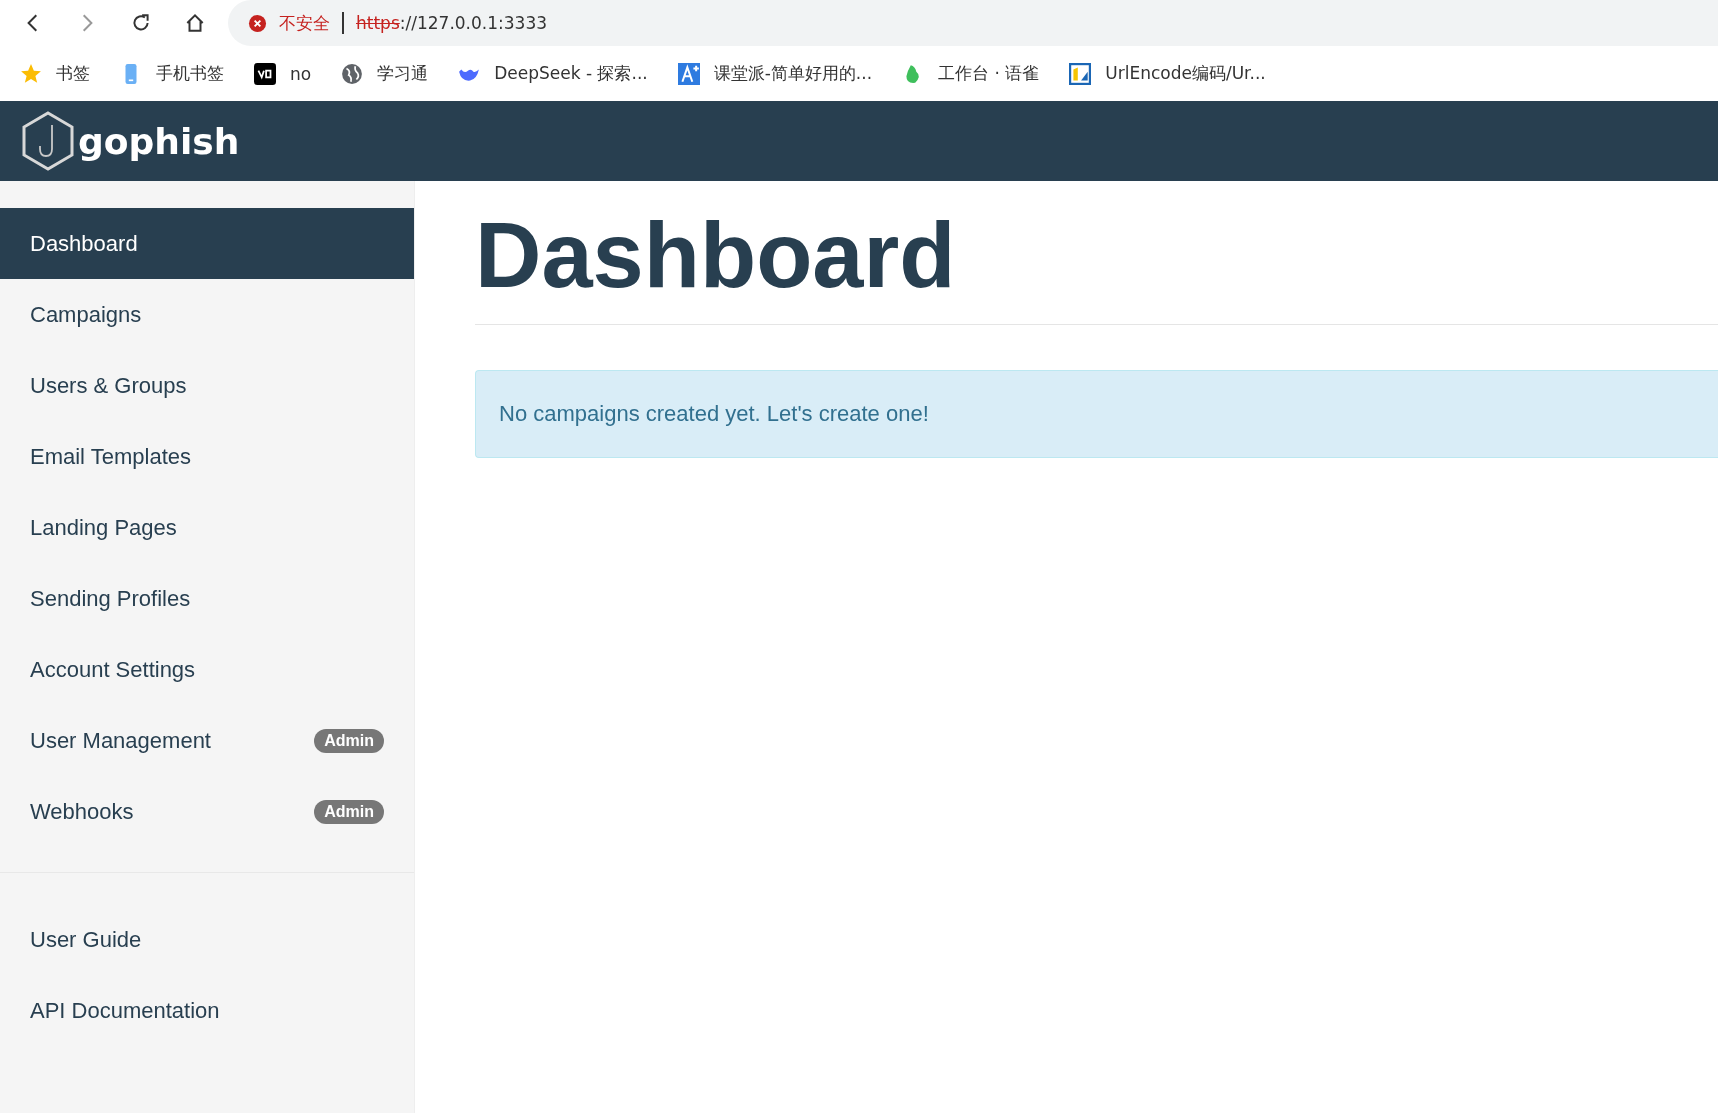  What do you see at coordinates (207, 243) in the screenshot?
I see `sidebar-item: Dashboard` at bounding box center [207, 243].